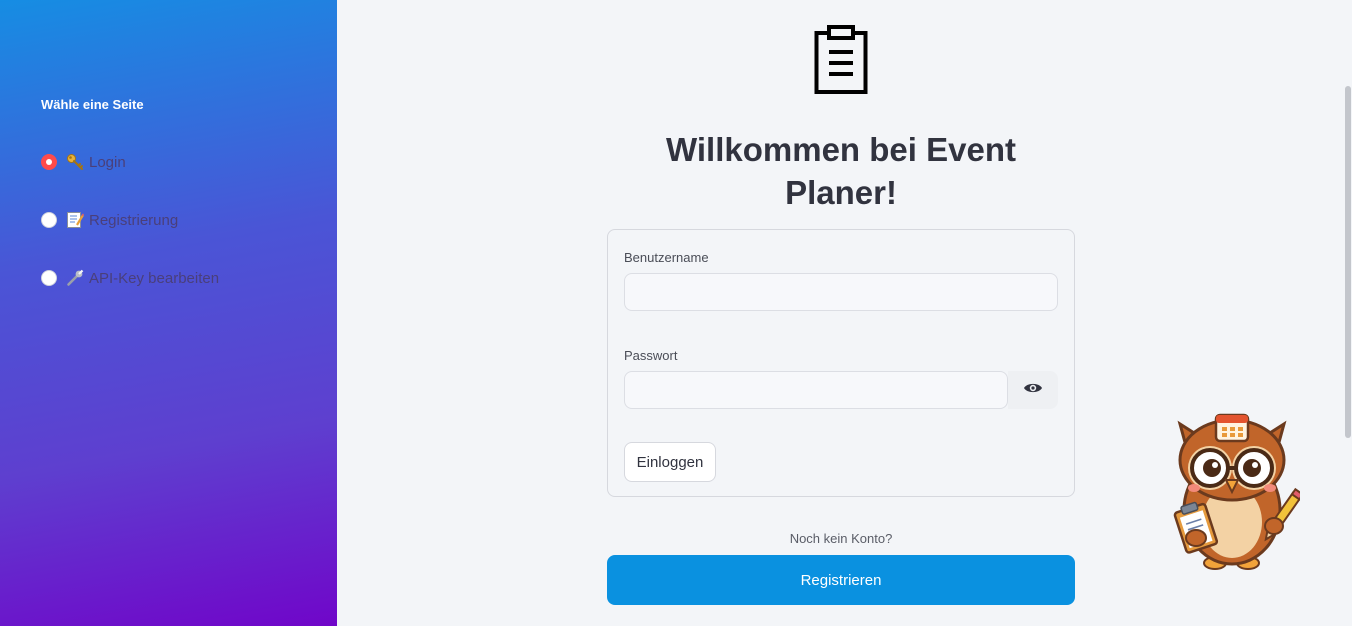 This screenshot has width=1352, height=626. Describe the element at coordinates (841, 192) in the screenshot. I see `page-title-line-2: Planer!` at that location.